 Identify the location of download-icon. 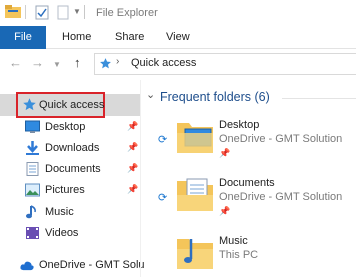
(32, 148).